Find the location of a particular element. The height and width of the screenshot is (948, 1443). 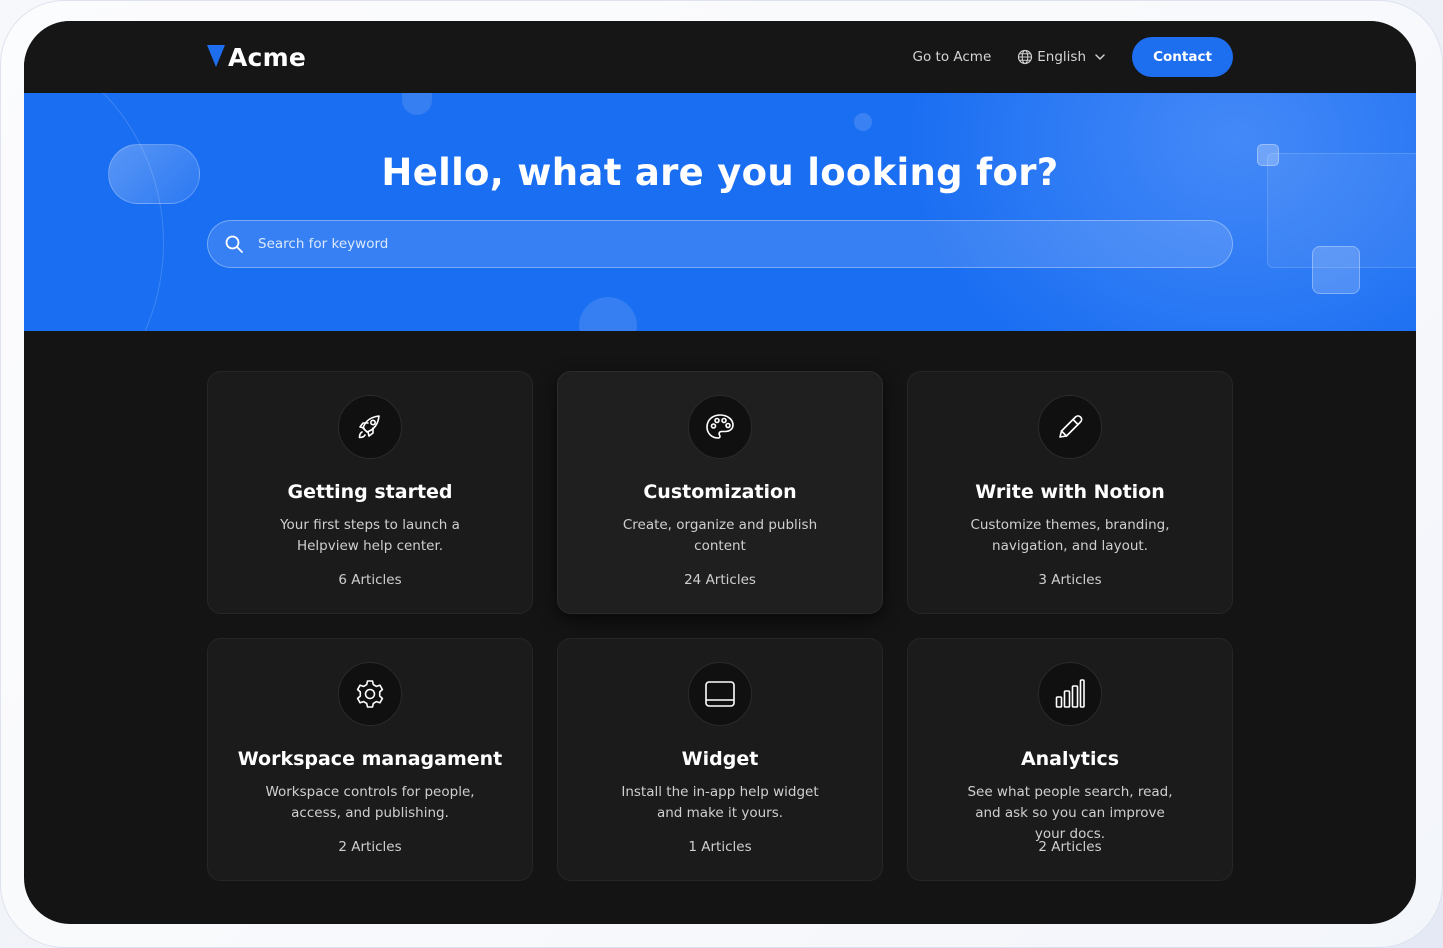

search-icon is located at coordinates (234, 244).